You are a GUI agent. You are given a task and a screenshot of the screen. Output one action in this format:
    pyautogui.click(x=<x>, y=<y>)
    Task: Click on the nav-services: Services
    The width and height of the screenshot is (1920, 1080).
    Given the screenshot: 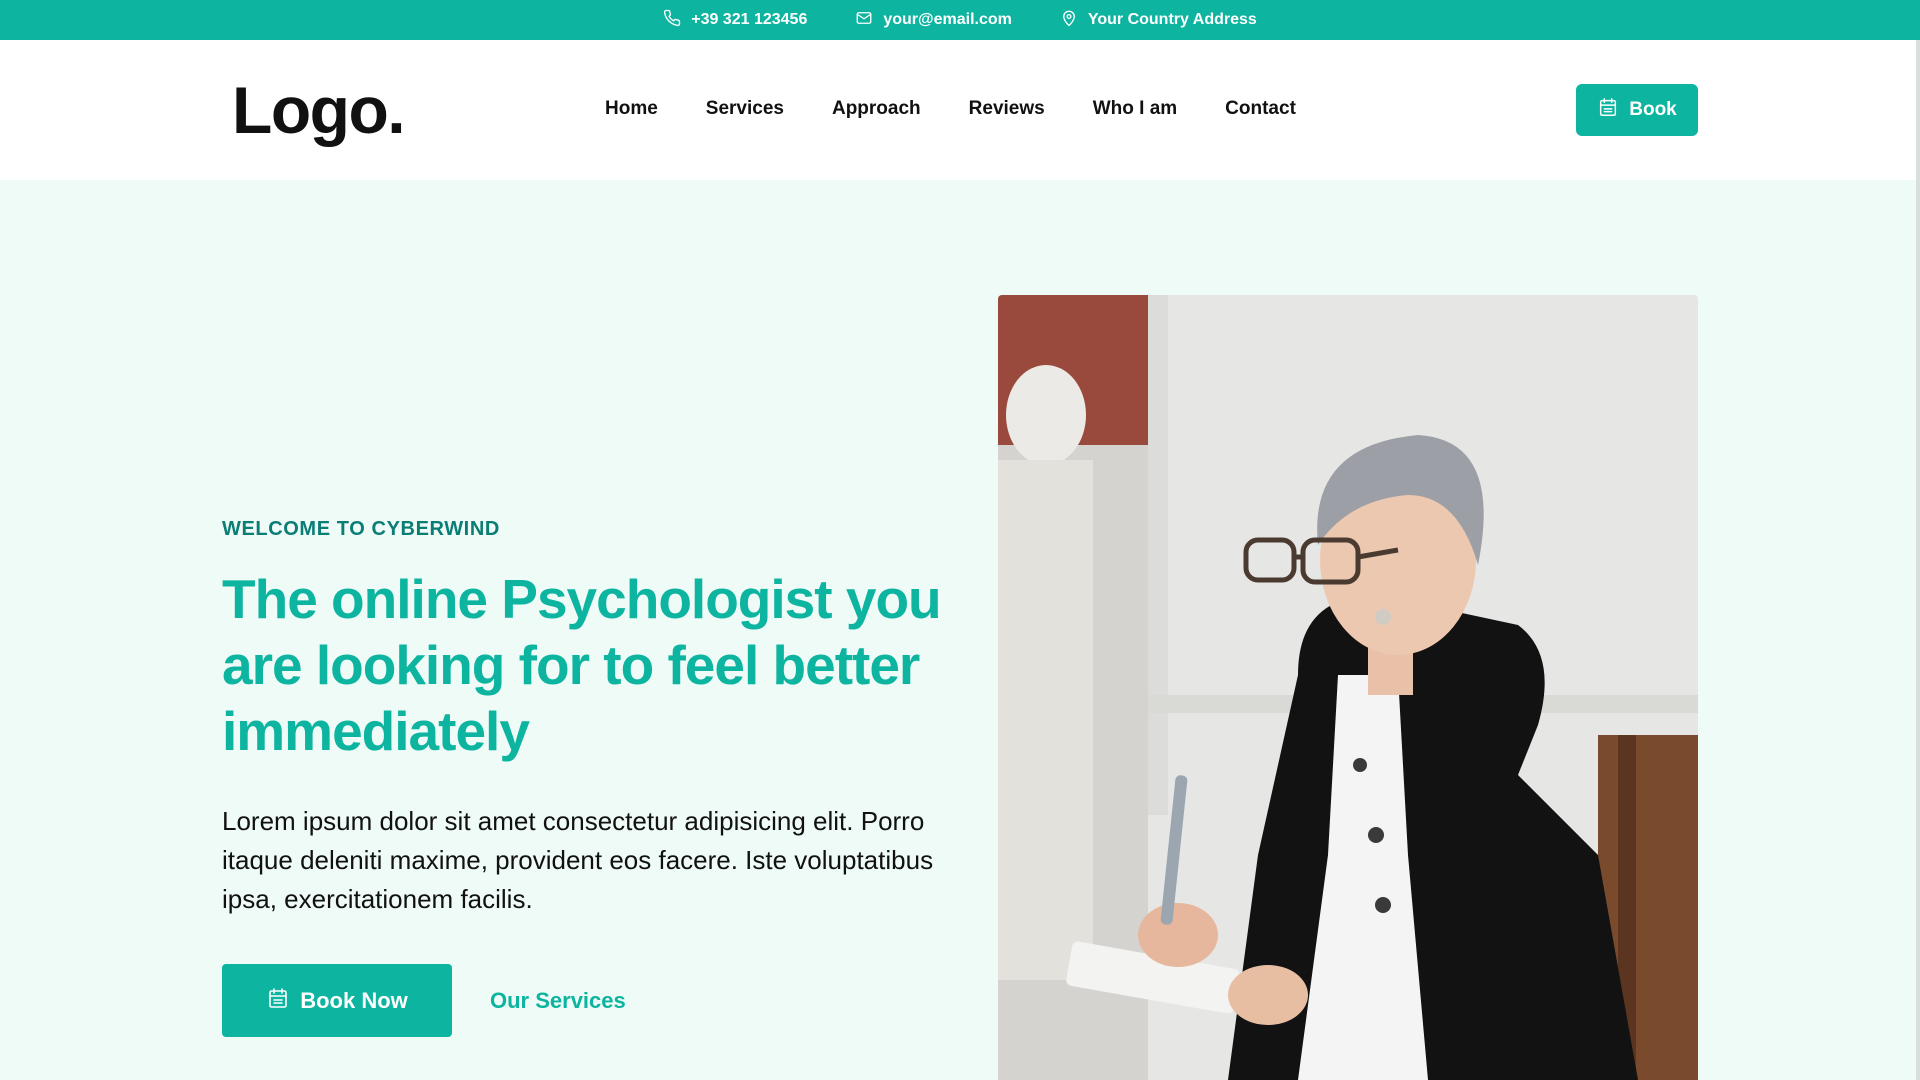 What is the action you would take?
    pyautogui.click(x=745, y=109)
    